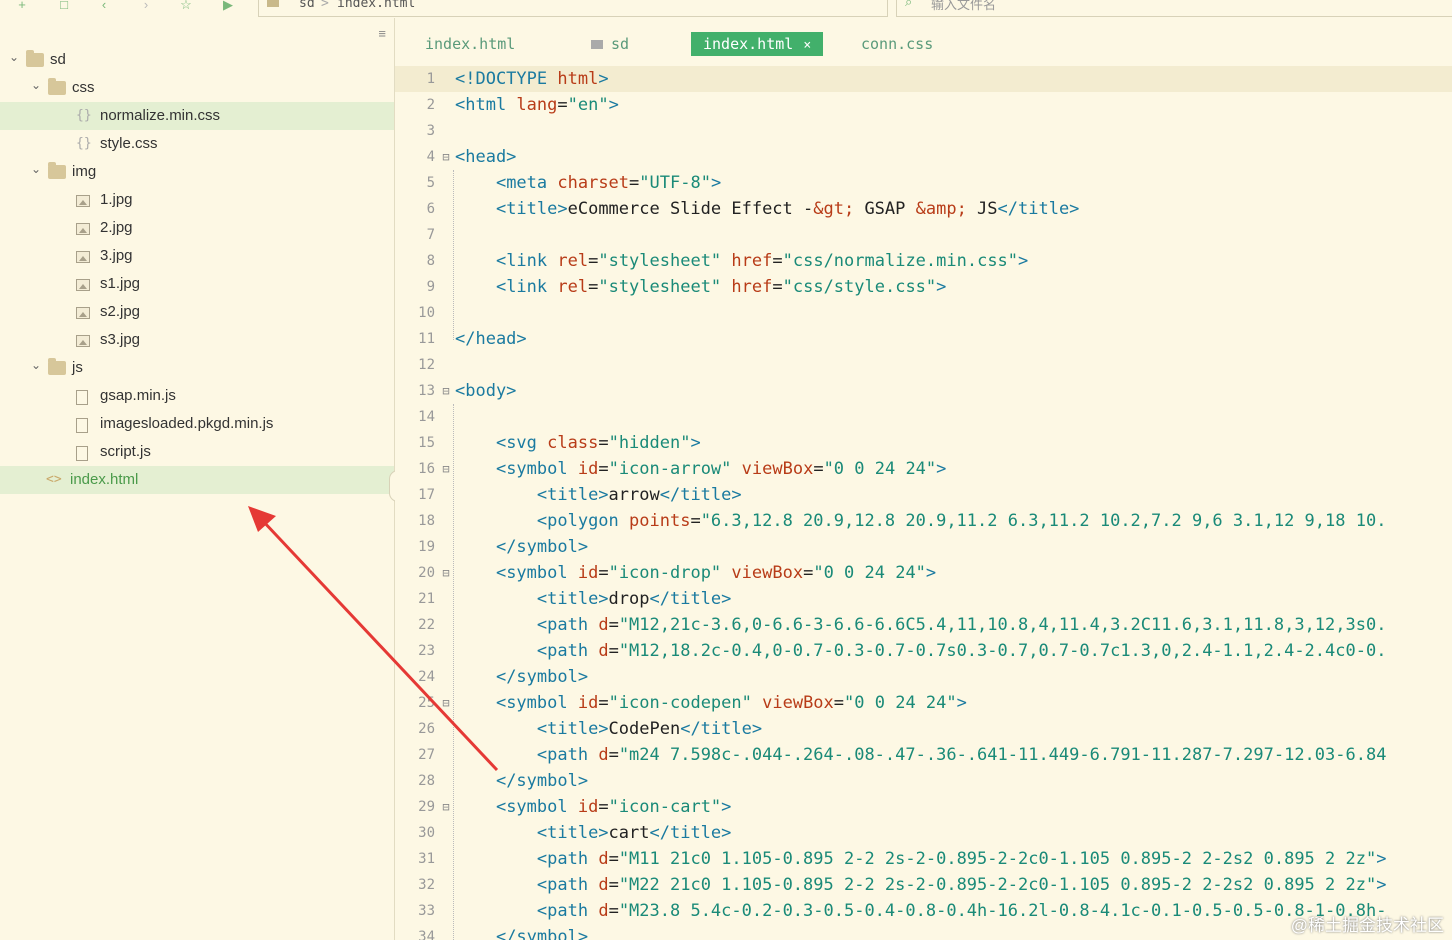  I want to click on tree-item-index-html: <> index.html, so click(197, 480).